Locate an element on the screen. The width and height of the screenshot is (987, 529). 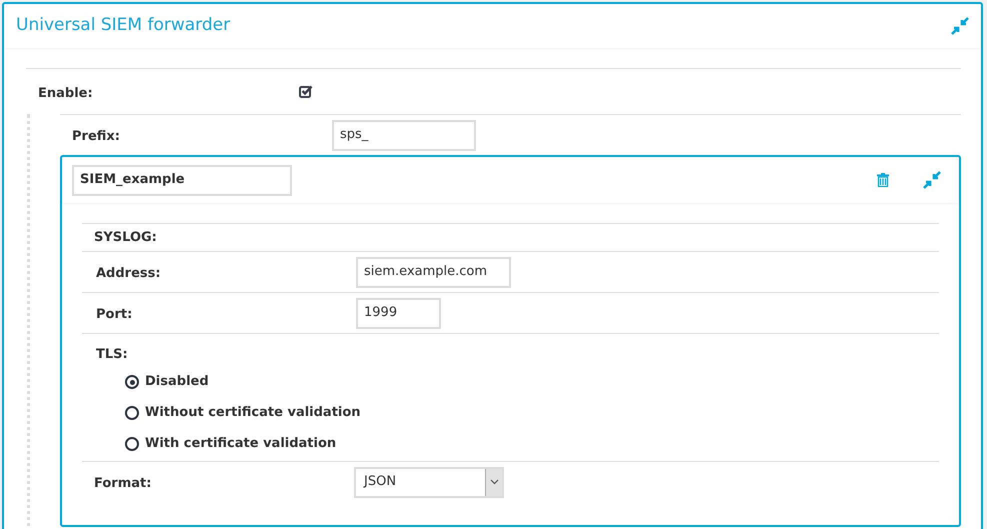
panel-title: Universal SIEM forwarder is located at coordinates (123, 26).